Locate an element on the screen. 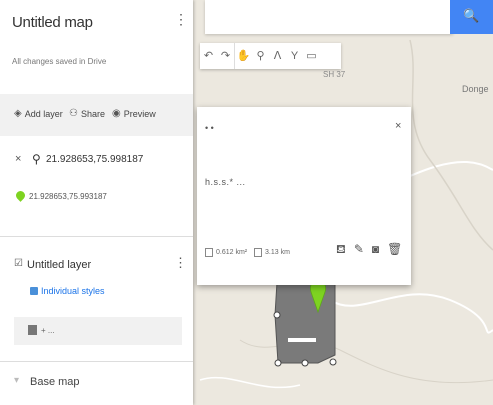 The height and width of the screenshot is (405, 493). layer-name: Untitled layer is located at coordinates (59, 265).